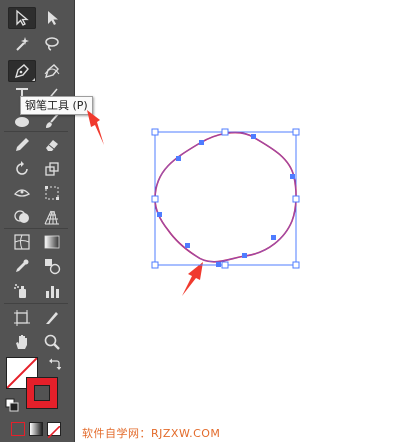  I want to click on slice-tool, so click(52, 318).